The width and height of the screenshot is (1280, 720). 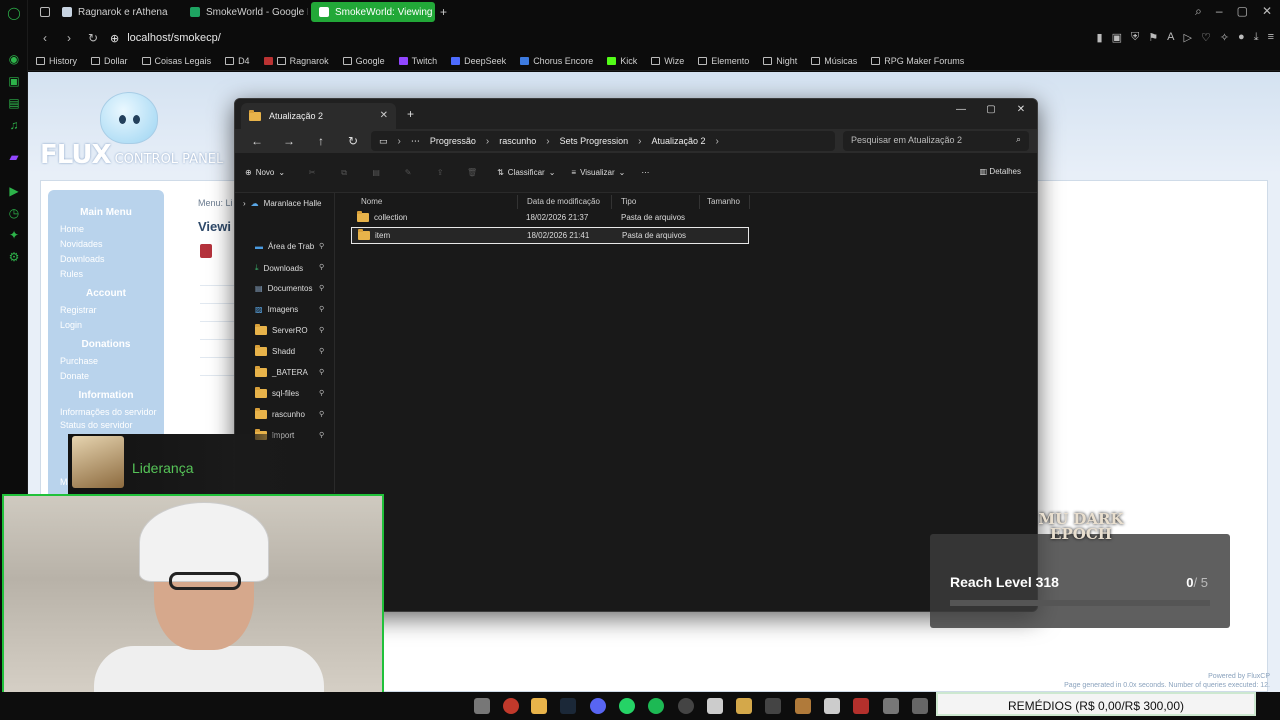 What do you see at coordinates (1219, 11) in the screenshot?
I see `minimize-icon: –` at bounding box center [1219, 11].